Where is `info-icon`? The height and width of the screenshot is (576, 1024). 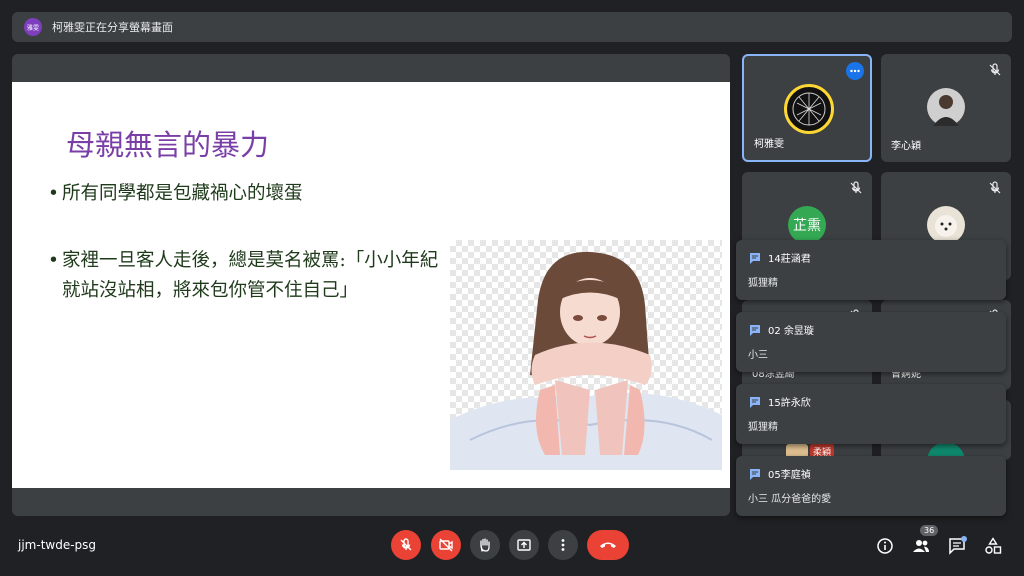 info-icon is located at coordinates (885, 546).